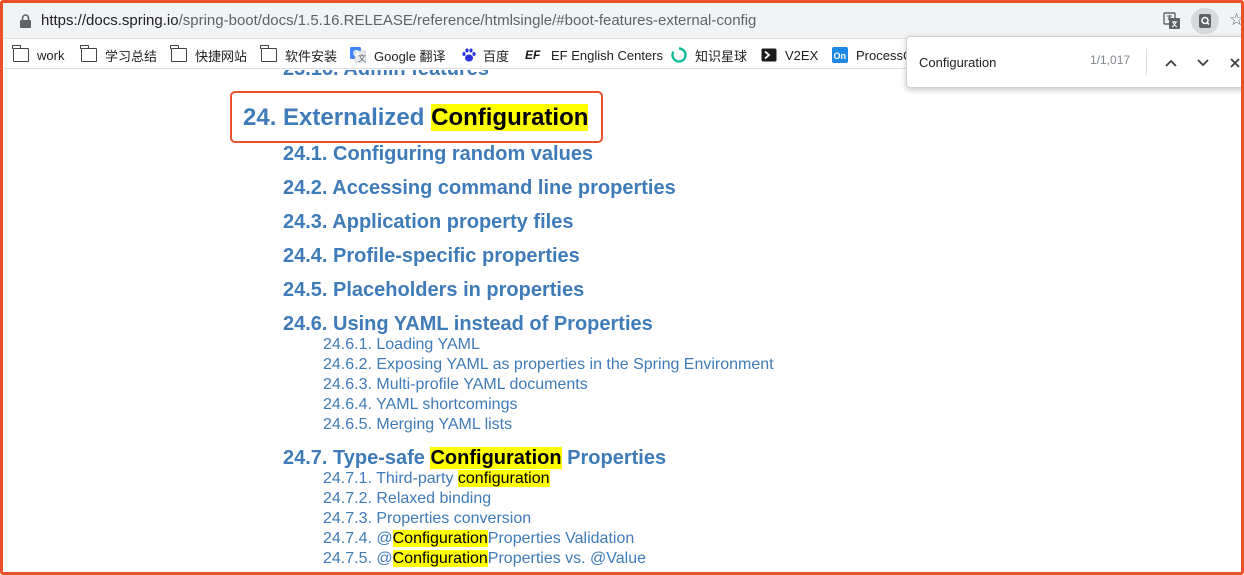 This screenshot has width=1244, height=575. Describe the element at coordinates (485, 55) in the screenshot. I see `bookmark-baidu: 百度` at that location.